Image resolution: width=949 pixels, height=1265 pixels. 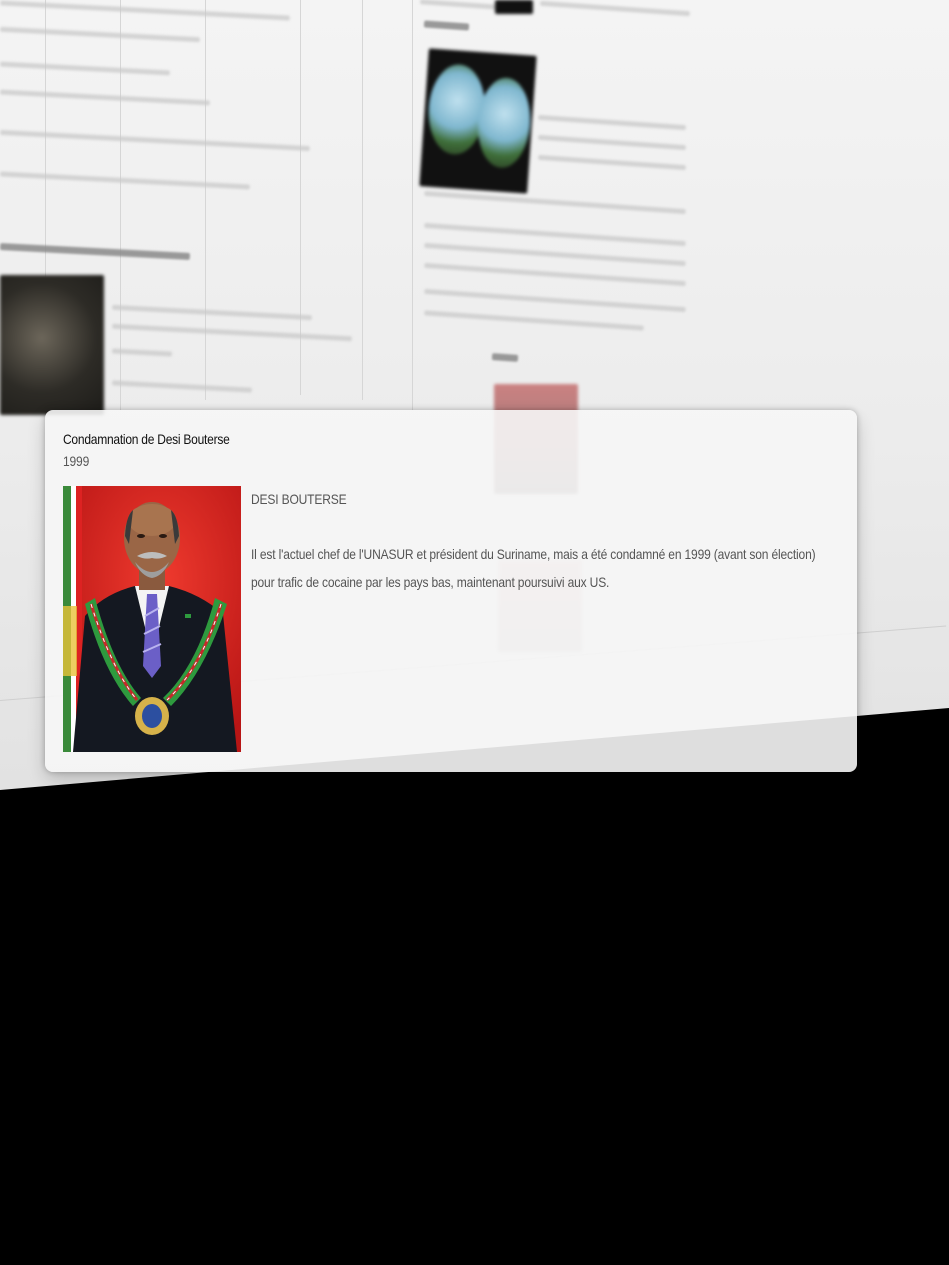 I want to click on event-title: Condamnation de Desi Bouterse, so click(x=146, y=439).